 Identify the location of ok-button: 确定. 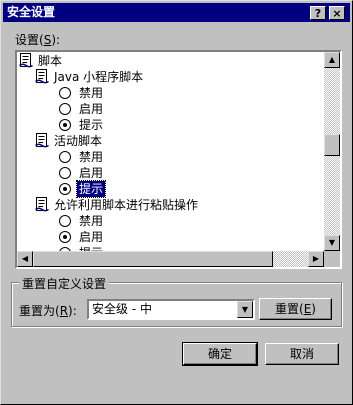
(220, 354).